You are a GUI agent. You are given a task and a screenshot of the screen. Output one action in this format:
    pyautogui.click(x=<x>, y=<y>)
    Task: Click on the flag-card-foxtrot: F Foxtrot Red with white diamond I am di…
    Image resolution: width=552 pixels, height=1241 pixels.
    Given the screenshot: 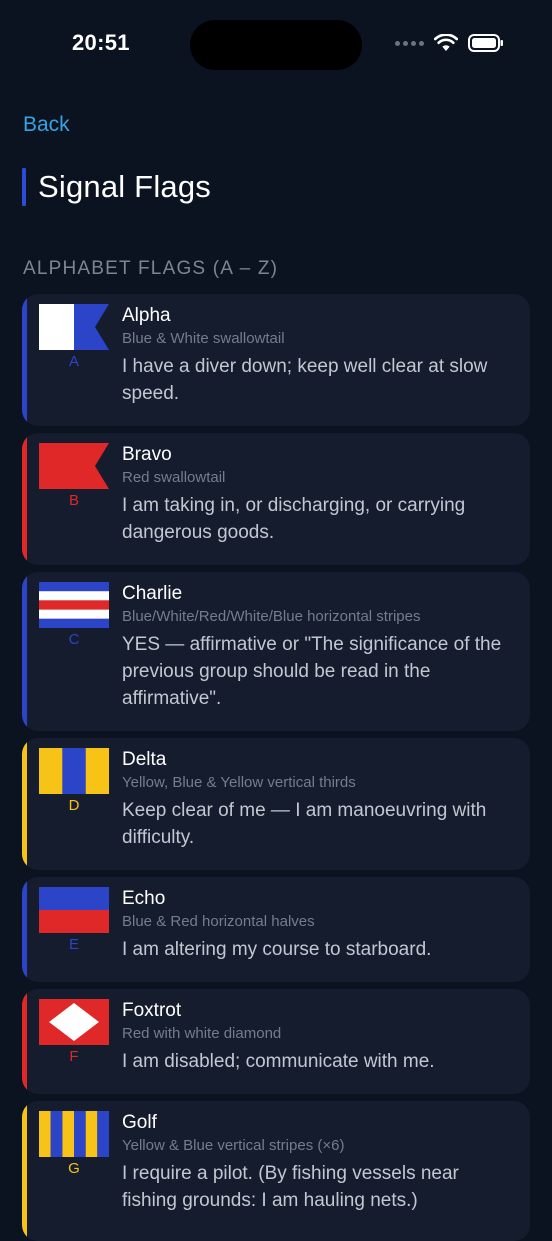 What is the action you would take?
    pyautogui.click(x=276, y=1041)
    